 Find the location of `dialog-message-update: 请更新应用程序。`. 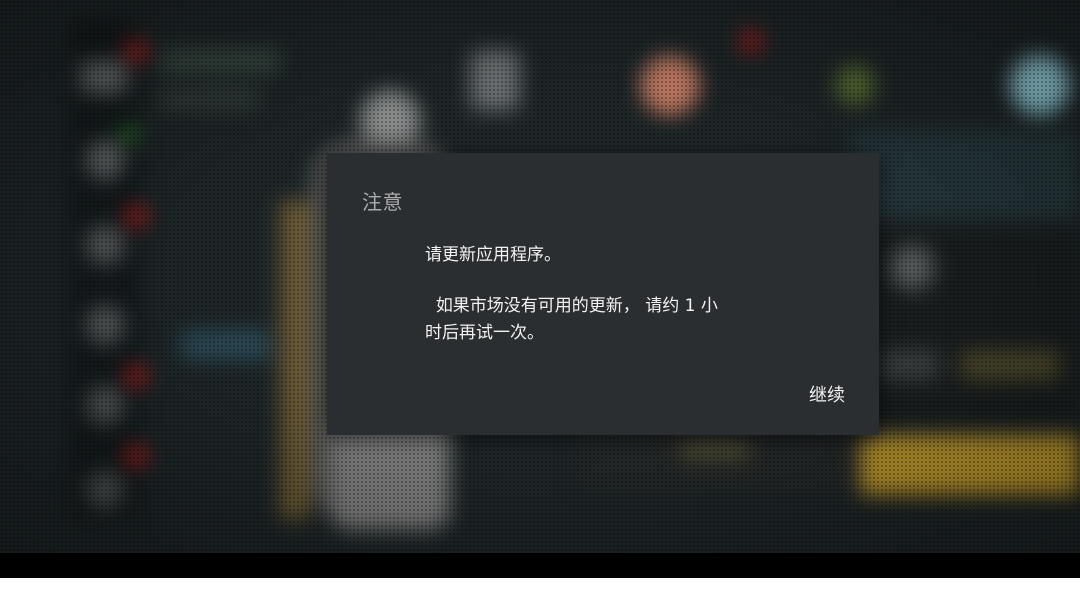

dialog-message-update: 请更新应用程序。 is located at coordinates (493, 255).